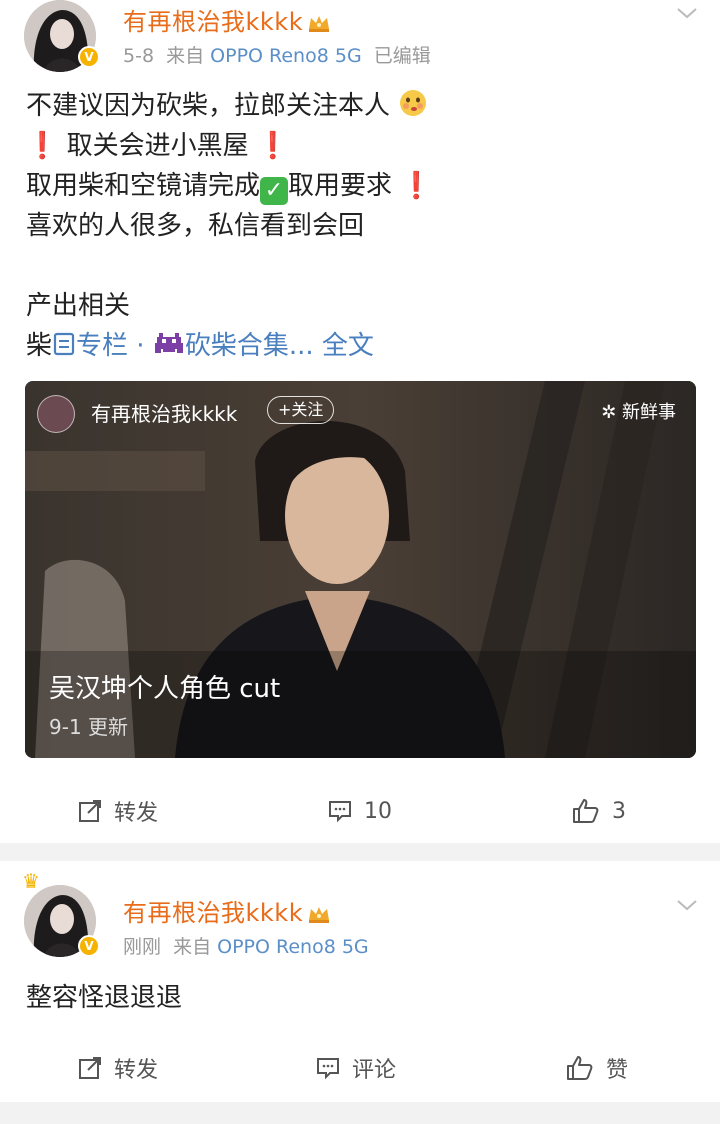 The height and width of the screenshot is (1124, 720). I want to click on post-meta: 5-8 来自 OPPO Reno8 5G 已编辑, so click(277, 54).